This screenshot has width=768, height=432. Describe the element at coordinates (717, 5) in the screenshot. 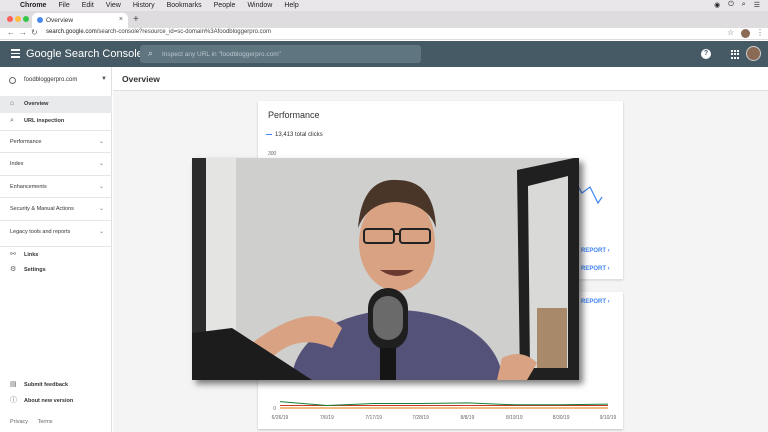

I see `status-icon: ◉` at that location.